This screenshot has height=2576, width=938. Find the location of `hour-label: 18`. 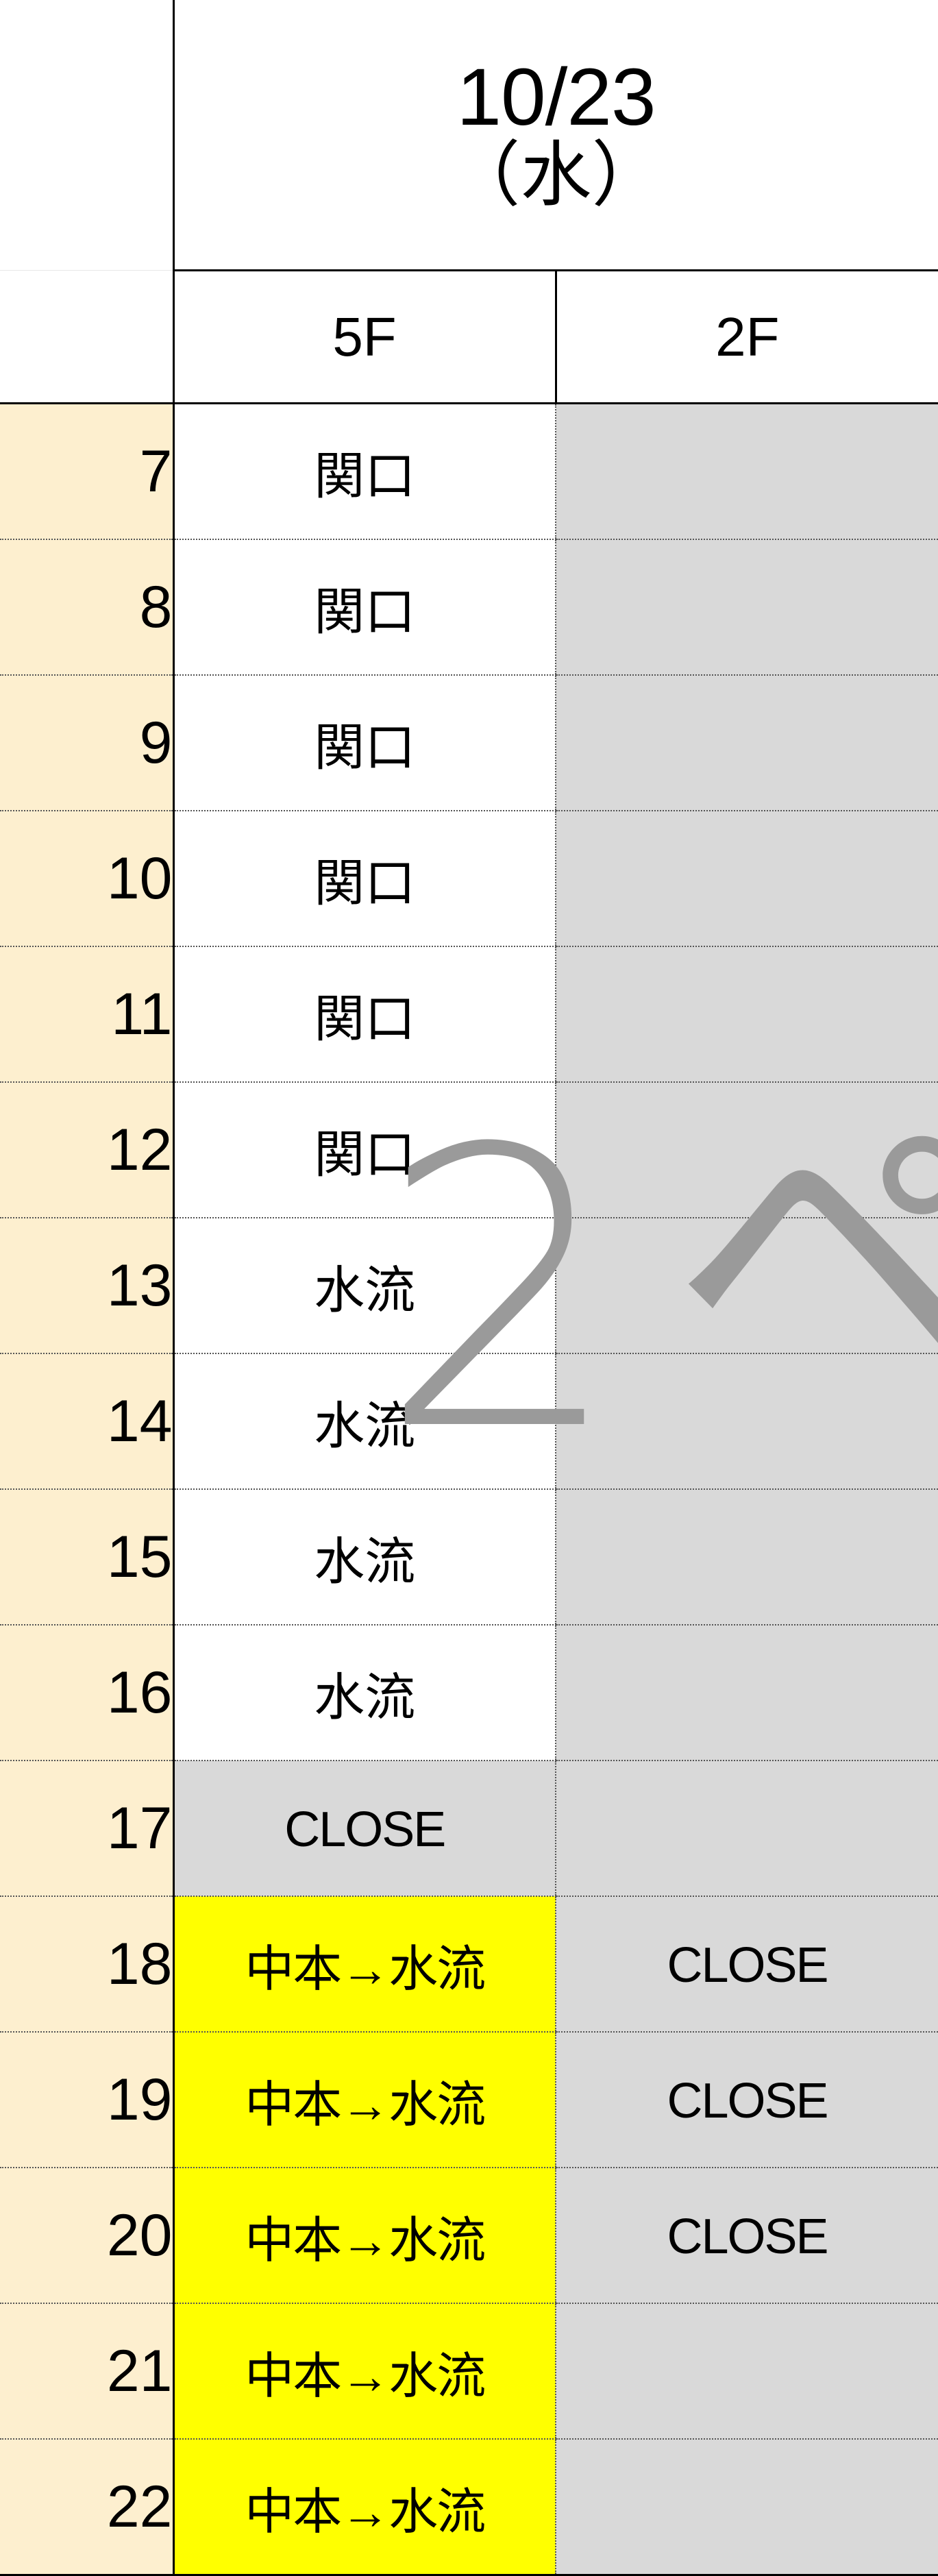

hour-label: 18 is located at coordinates (86, 1965).